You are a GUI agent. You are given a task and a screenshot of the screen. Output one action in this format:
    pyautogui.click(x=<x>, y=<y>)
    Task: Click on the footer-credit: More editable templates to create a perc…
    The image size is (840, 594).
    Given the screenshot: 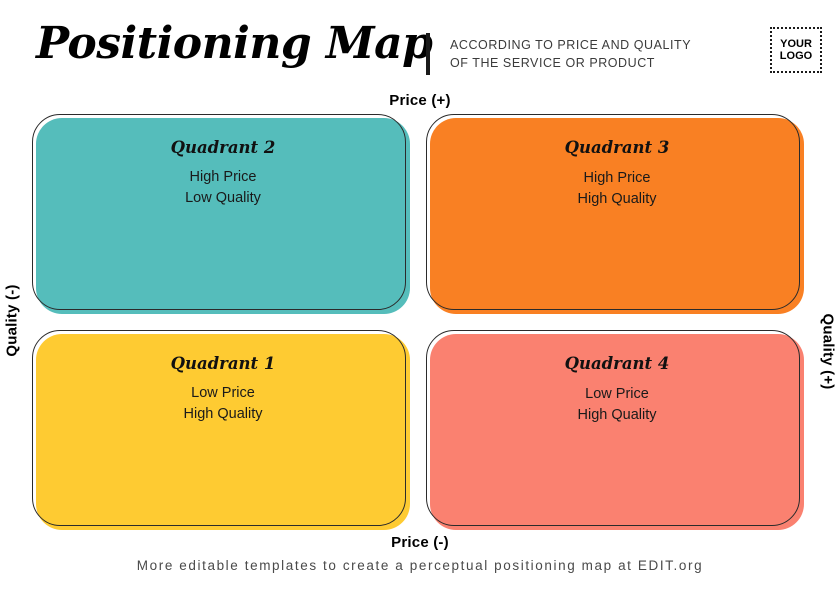 What is the action you would take?
    pyautogui.click(x=420, y=565)
    